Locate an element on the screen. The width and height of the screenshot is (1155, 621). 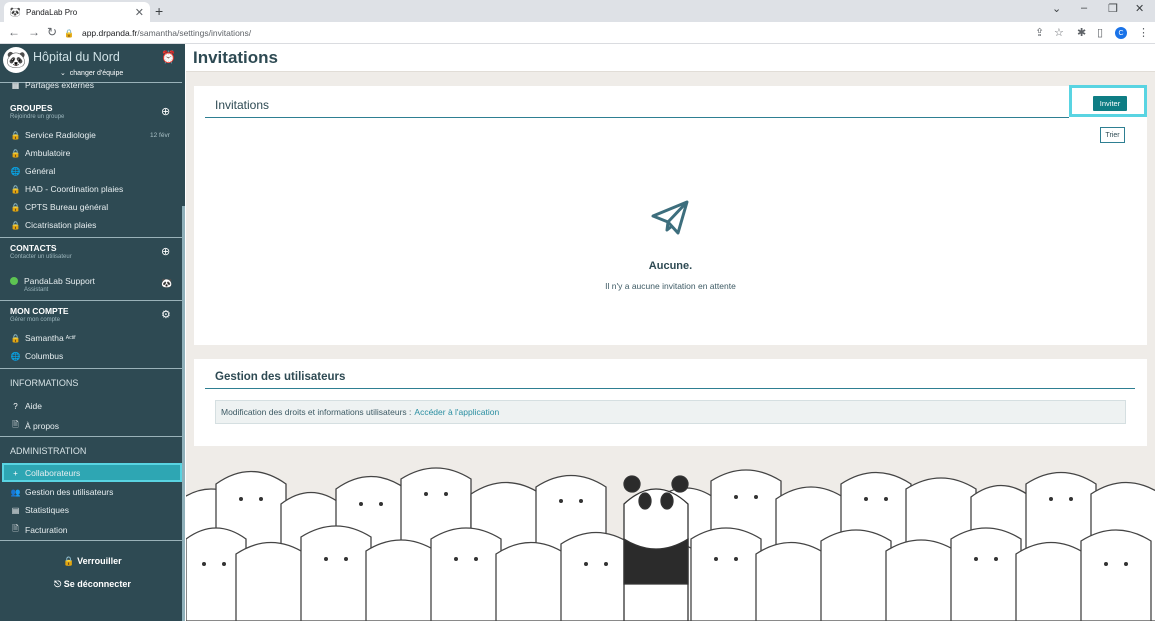
add-group-icon: ⊕ is located at coordinates (165, 111).